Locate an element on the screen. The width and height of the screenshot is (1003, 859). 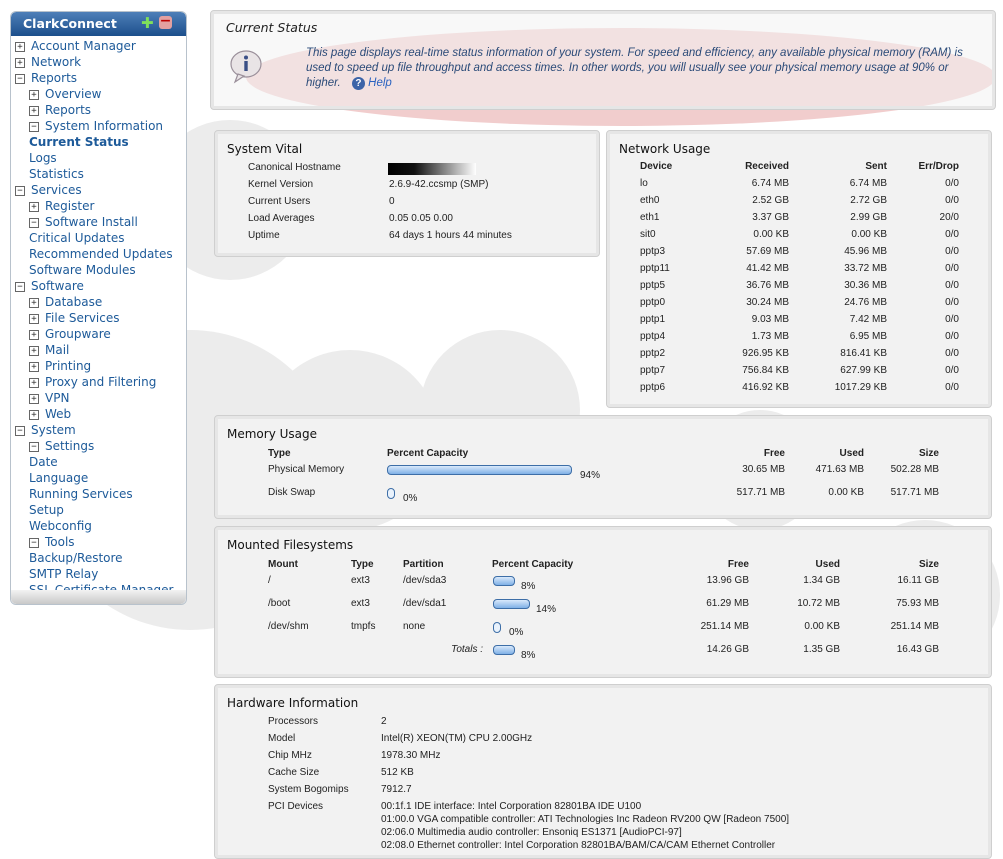
fs-col-type: Type is located at coordinates (362, 564).